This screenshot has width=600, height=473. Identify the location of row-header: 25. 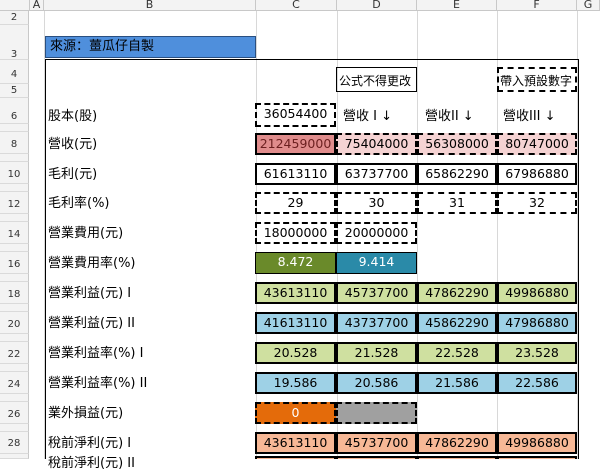
(14, 398).